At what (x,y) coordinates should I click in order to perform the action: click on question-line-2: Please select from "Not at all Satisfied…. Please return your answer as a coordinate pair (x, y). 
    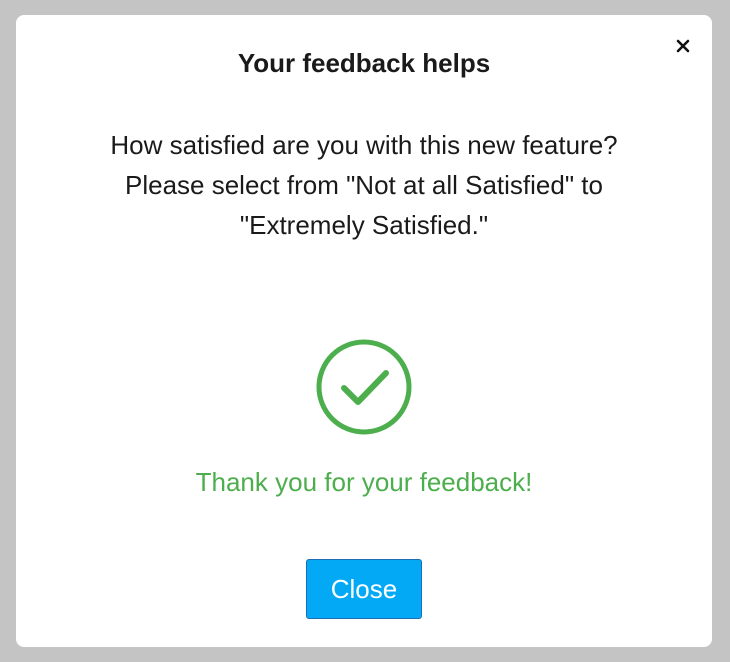
    Looking at the image, I should click on (363, 185).